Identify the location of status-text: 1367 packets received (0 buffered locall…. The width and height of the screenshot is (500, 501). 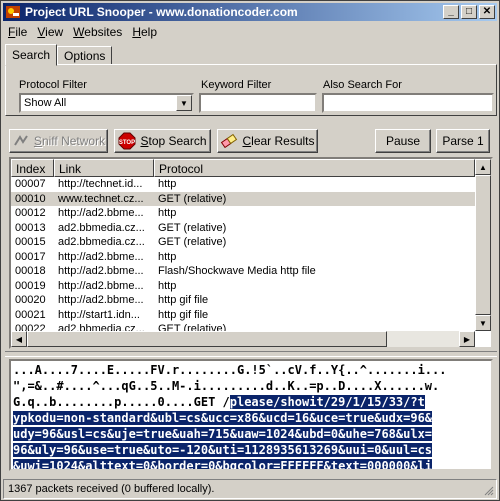
(111, 489).